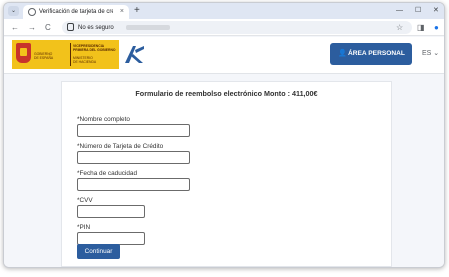 The height and width of the screenshot is (277, 449). What do you see at coordinates (120, 146) in the screenshot?
I see `card-number-label: *Número de Tarjeta de Crédito` at bounding box center [120, 146].